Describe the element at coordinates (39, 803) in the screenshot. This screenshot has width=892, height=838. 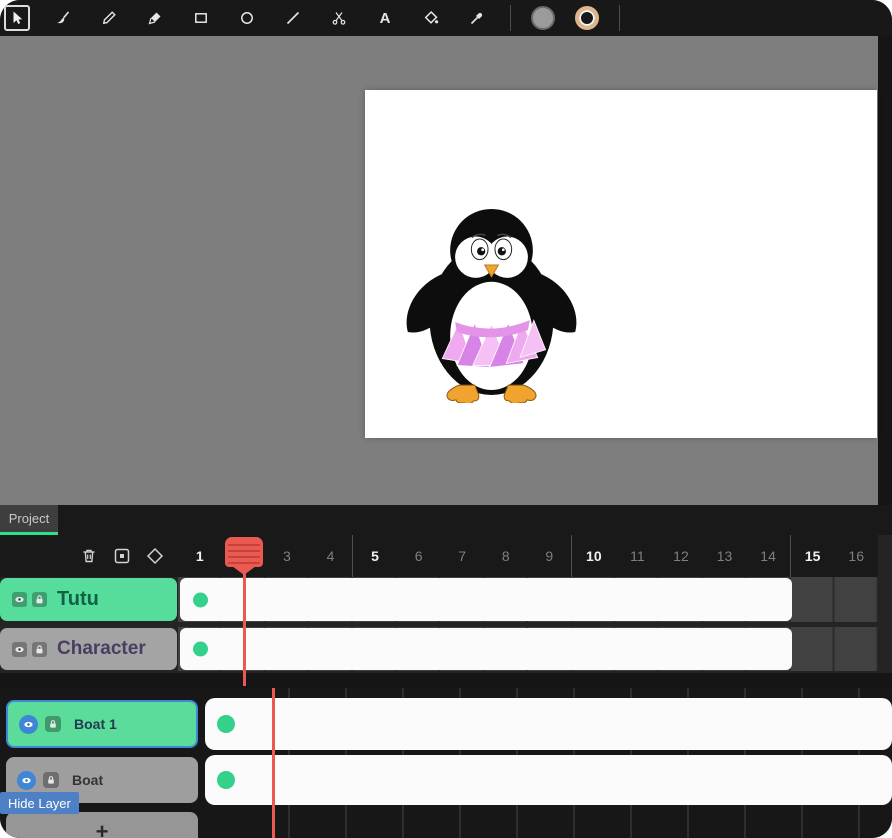
I see `hide-layer-tooltip: Hide Layer` at that location.